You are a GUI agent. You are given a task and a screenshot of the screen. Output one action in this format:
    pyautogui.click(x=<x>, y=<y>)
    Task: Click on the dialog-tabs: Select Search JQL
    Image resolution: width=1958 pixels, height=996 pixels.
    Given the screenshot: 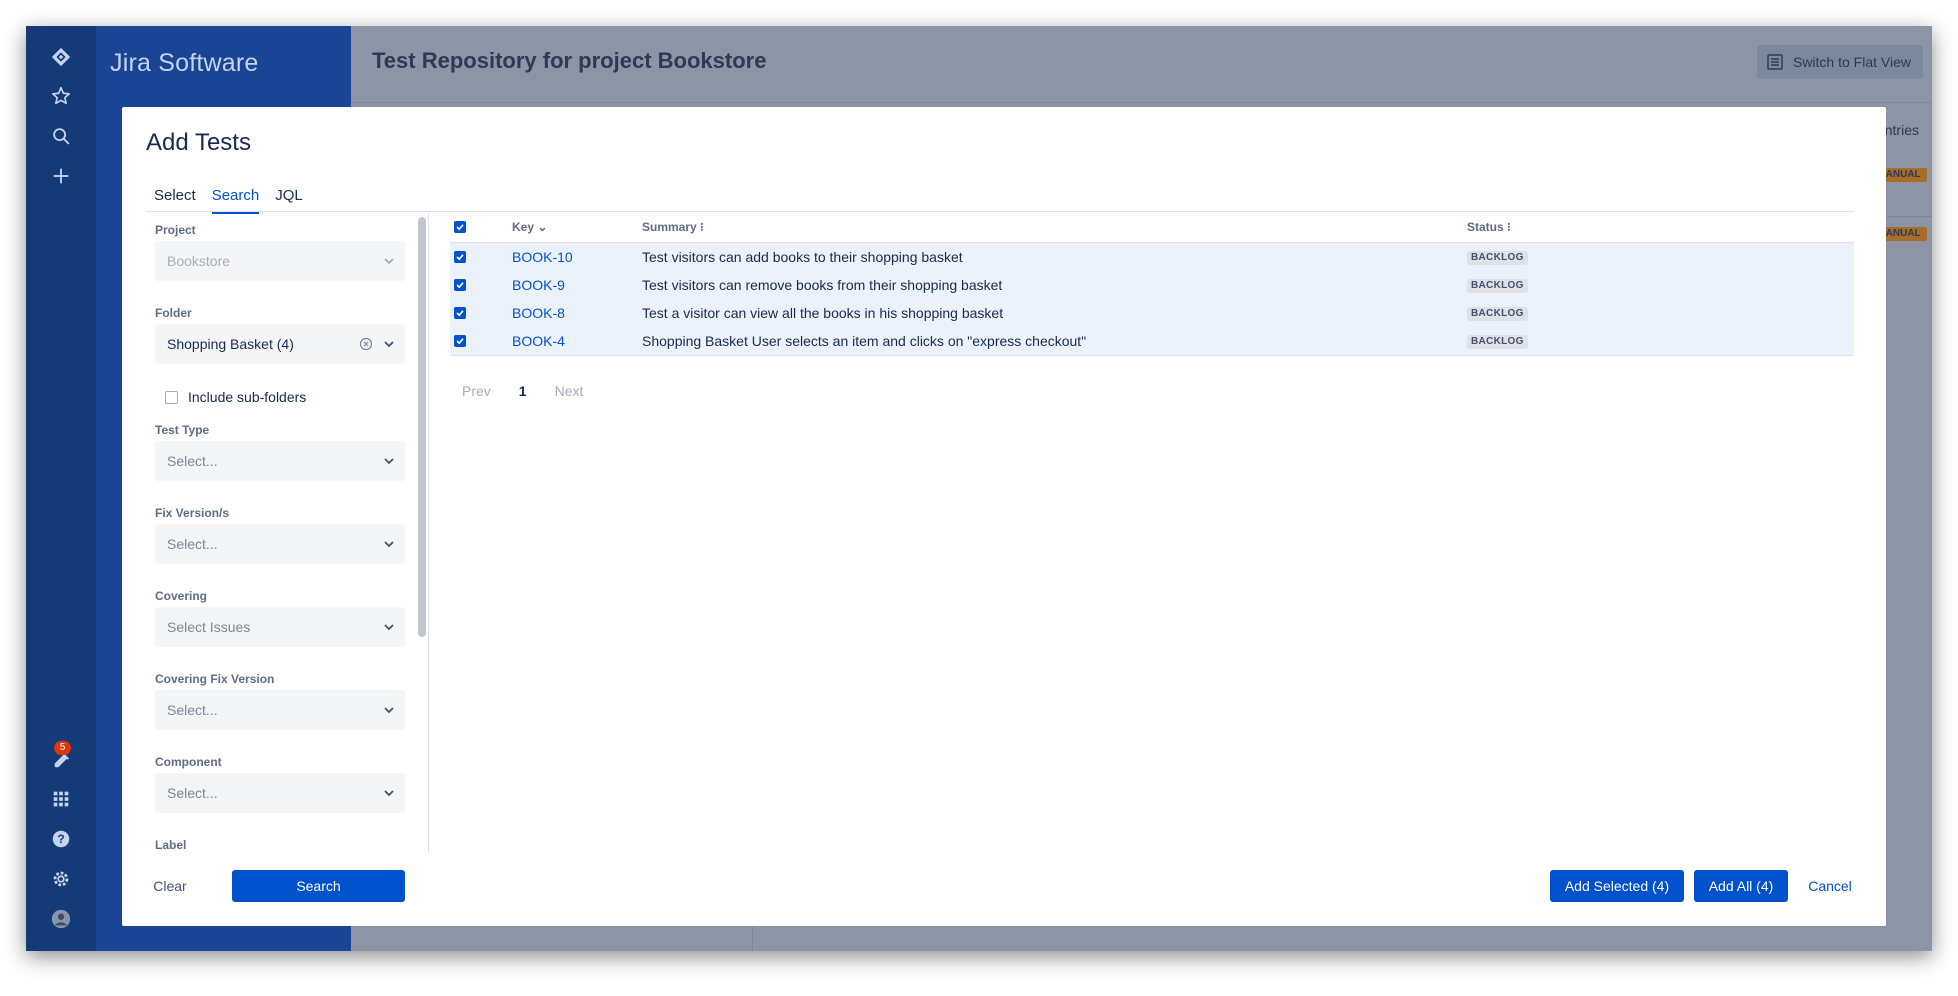 What is the action you would take?
    pyautogui.click(x=228, y=200)
    